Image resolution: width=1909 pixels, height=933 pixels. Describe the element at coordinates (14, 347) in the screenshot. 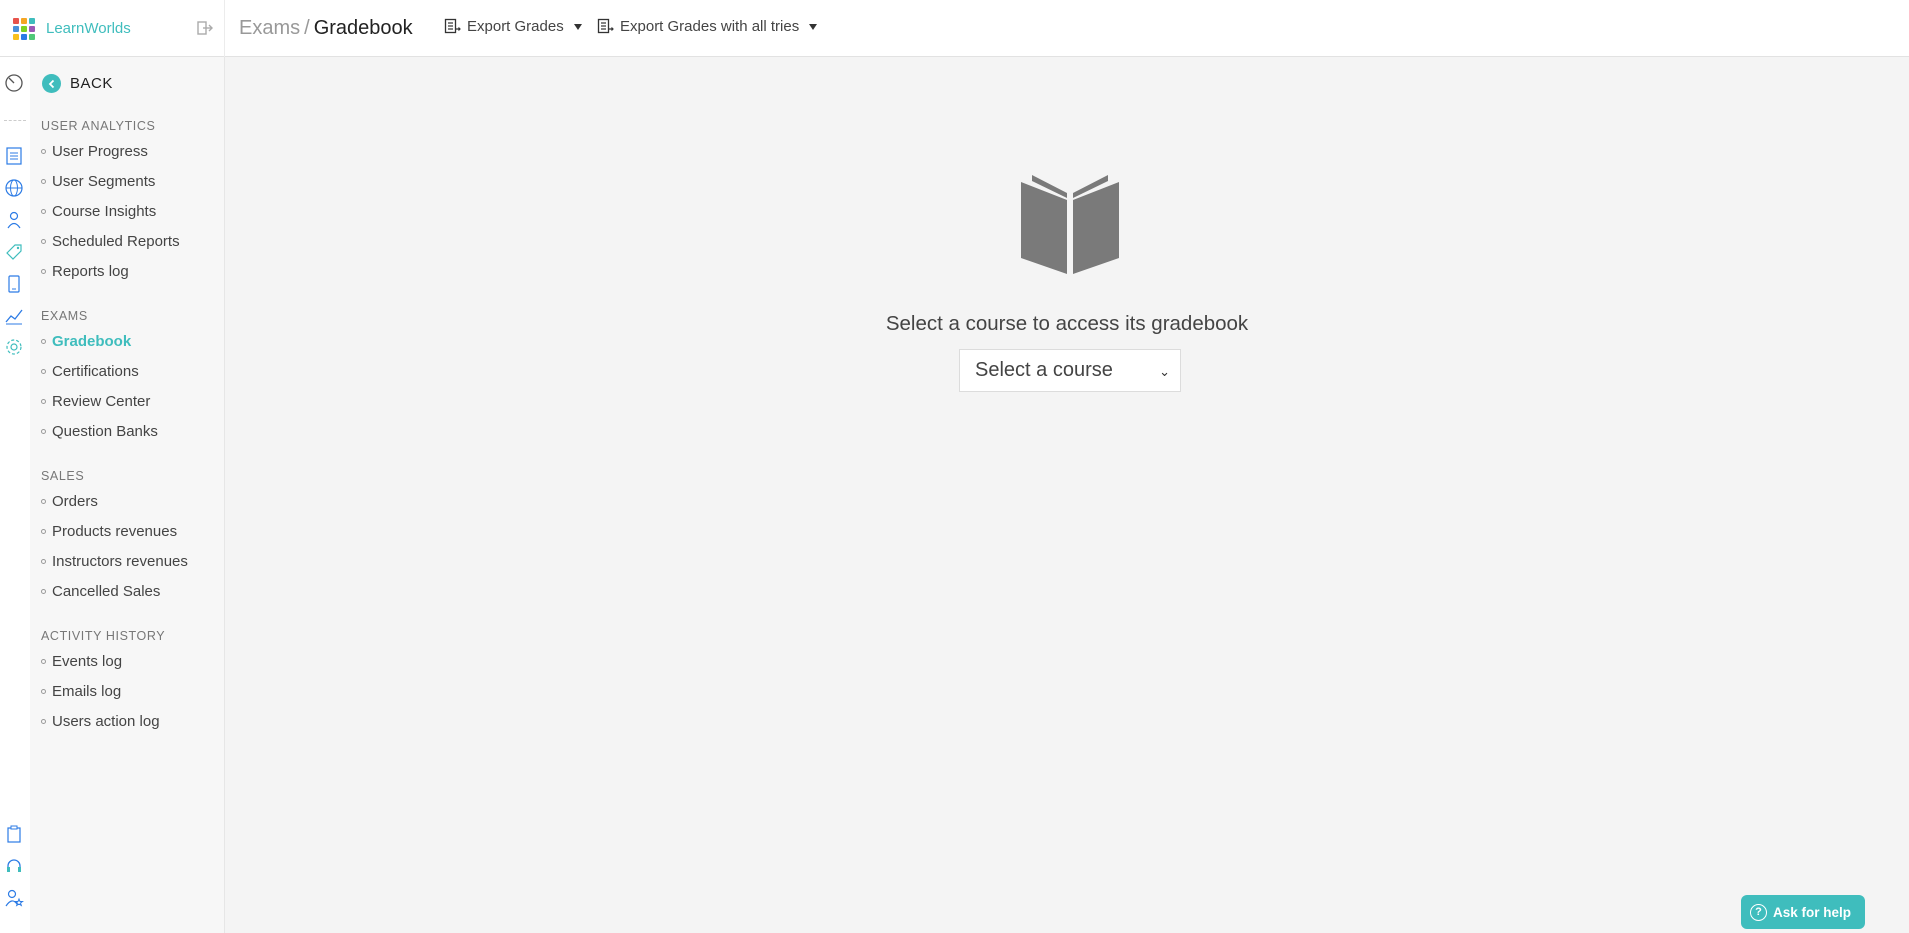

I see `settings-icon` at that location.